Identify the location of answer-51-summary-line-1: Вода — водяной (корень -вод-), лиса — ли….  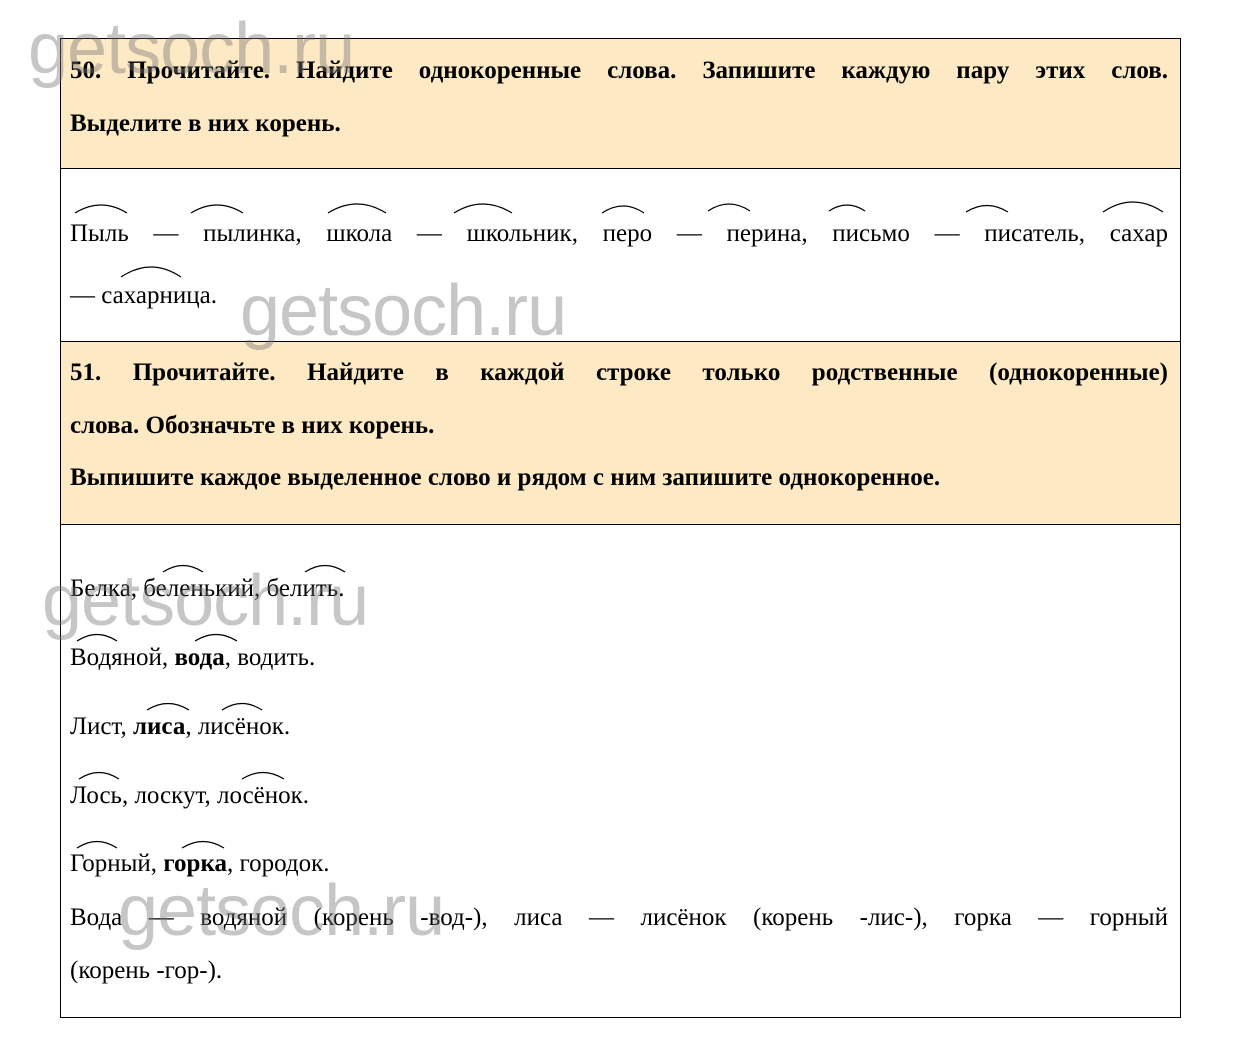
(619, 917).